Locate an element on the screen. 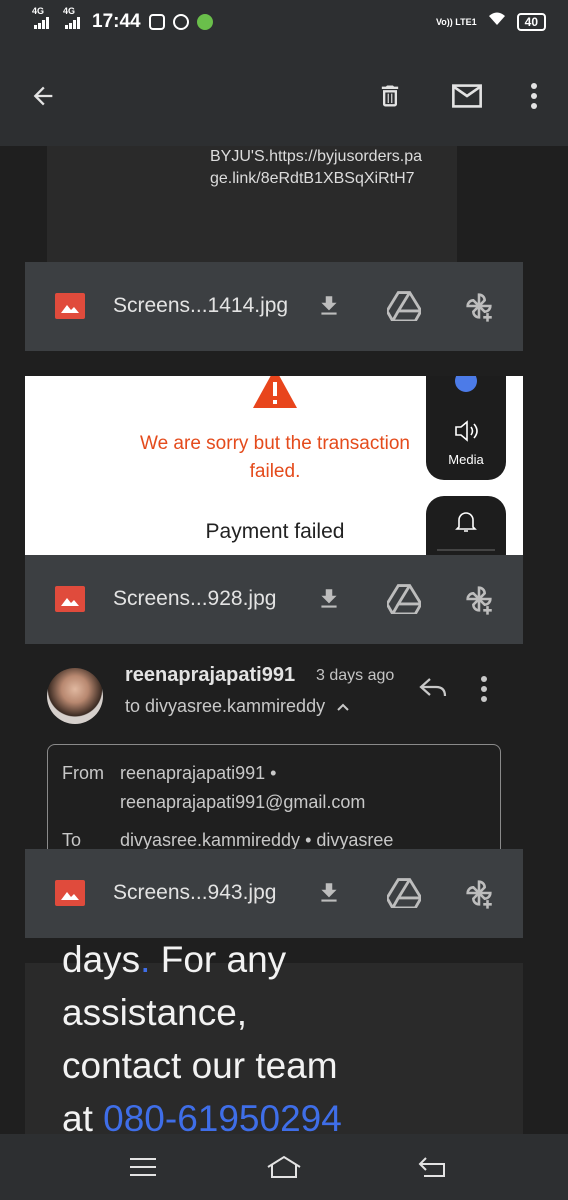 The width and height of the screenshot is (568, 1200). attachment-filename: Screens...1414.jpg is located at coordinates (200, 306).